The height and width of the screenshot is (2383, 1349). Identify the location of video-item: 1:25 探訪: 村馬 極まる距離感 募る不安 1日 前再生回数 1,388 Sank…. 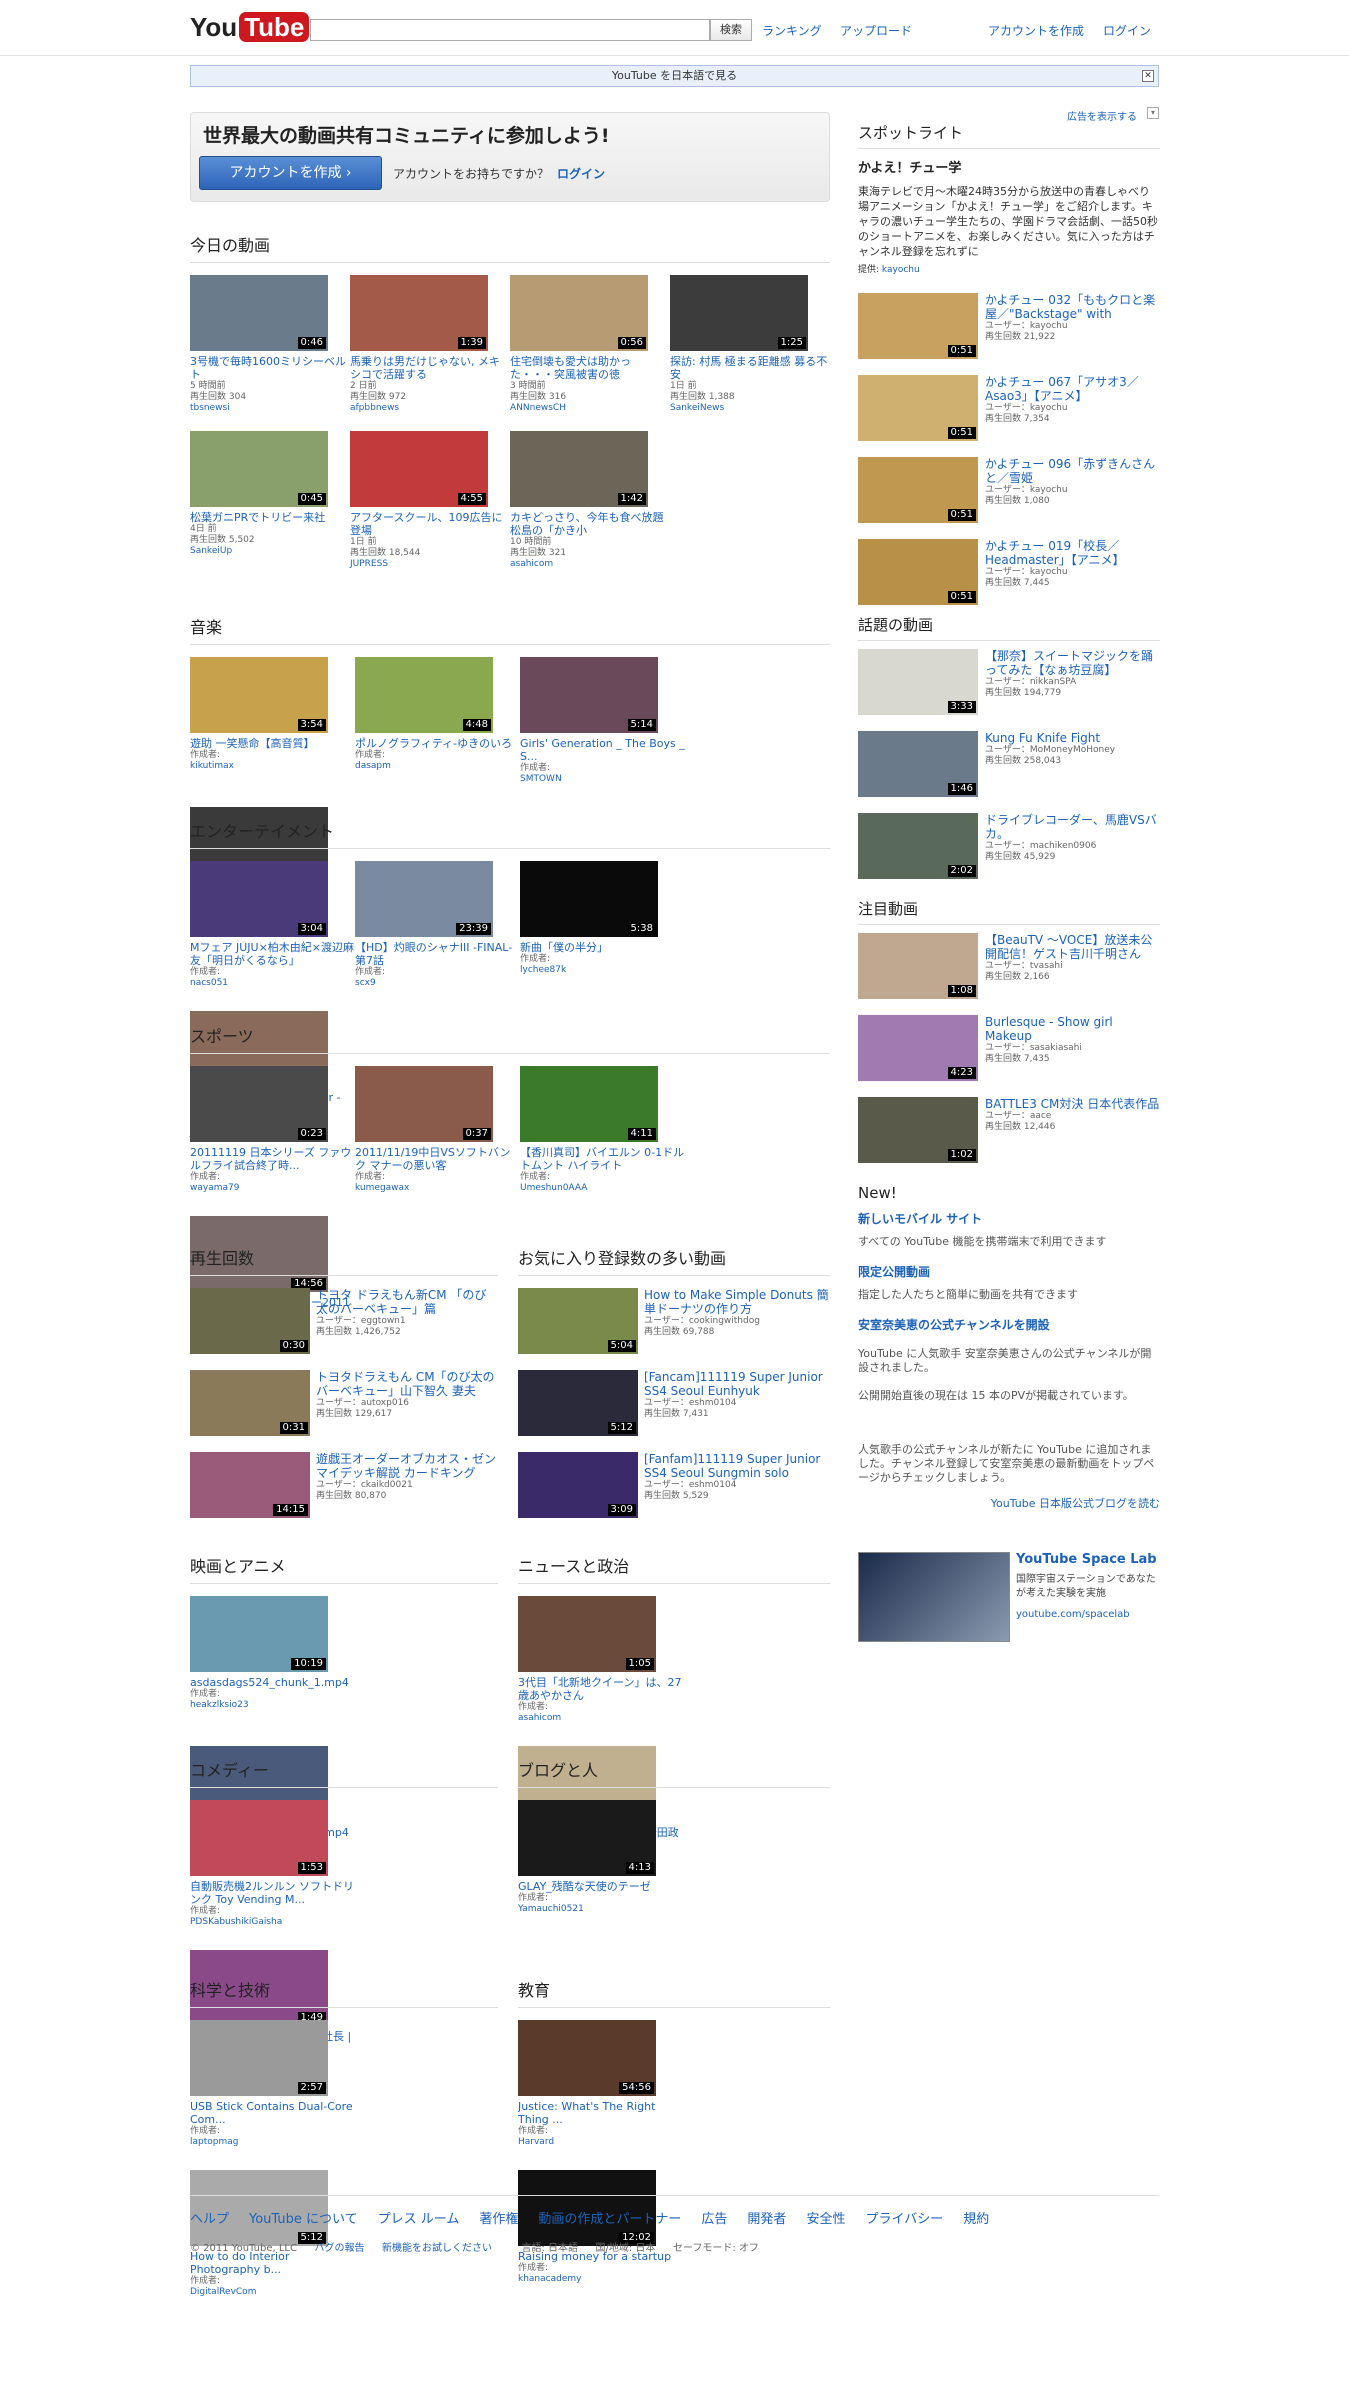
(750, 353).